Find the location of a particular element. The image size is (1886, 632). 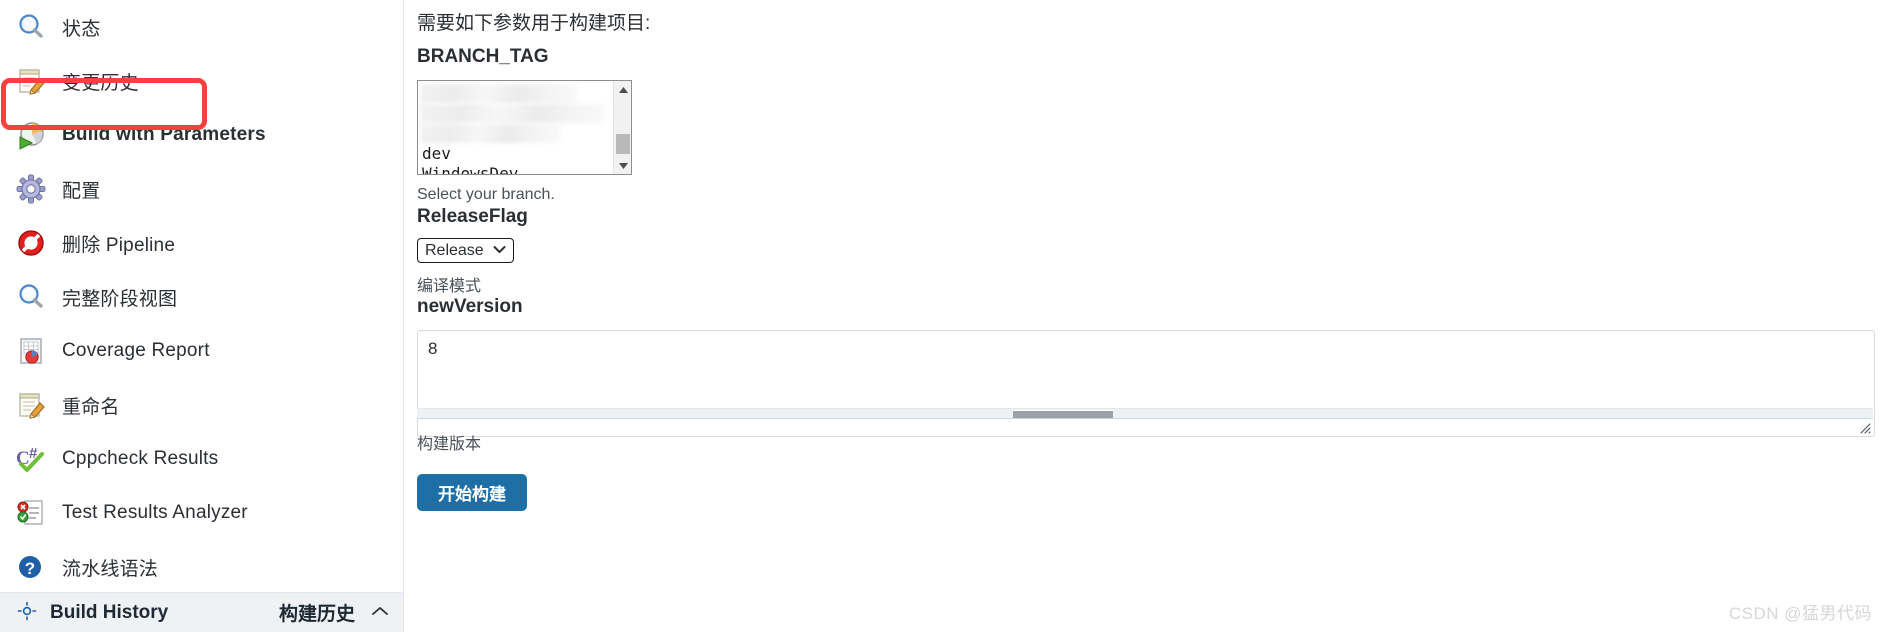

sidebar-item-test-results-analyzer: Test Results Analyzer is located at coordinates (202, 513).